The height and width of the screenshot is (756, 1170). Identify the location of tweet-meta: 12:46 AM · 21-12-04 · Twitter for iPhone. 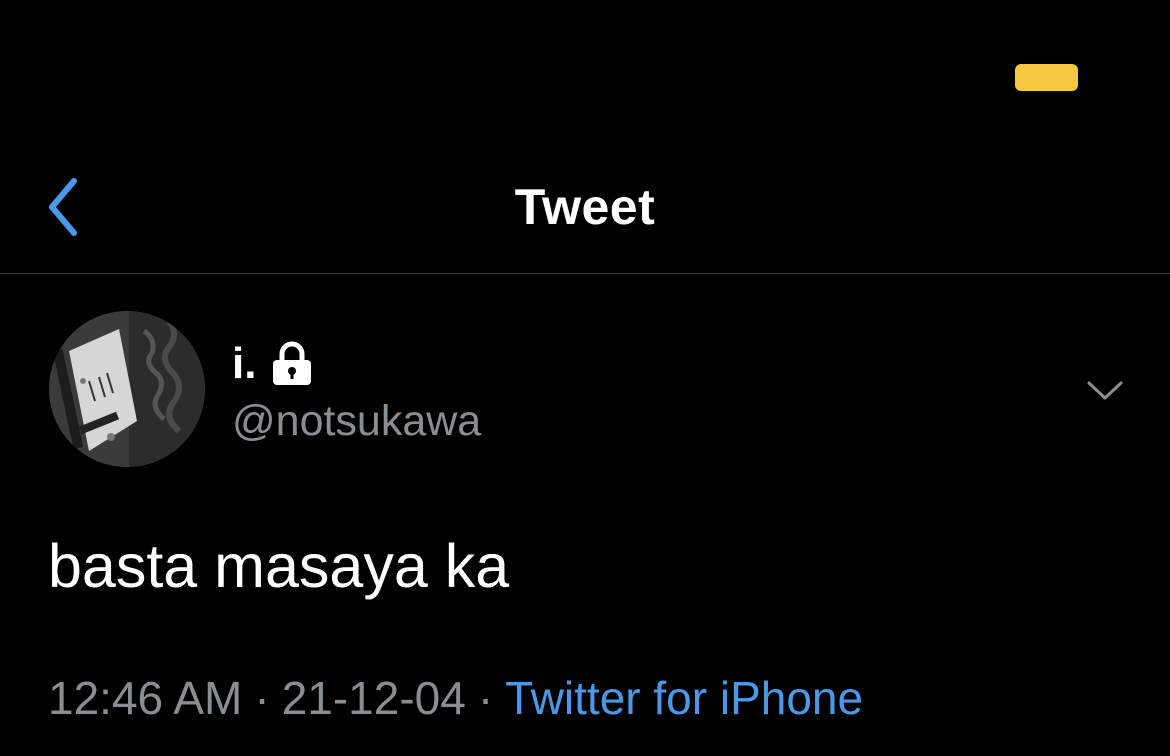
(455, 698).